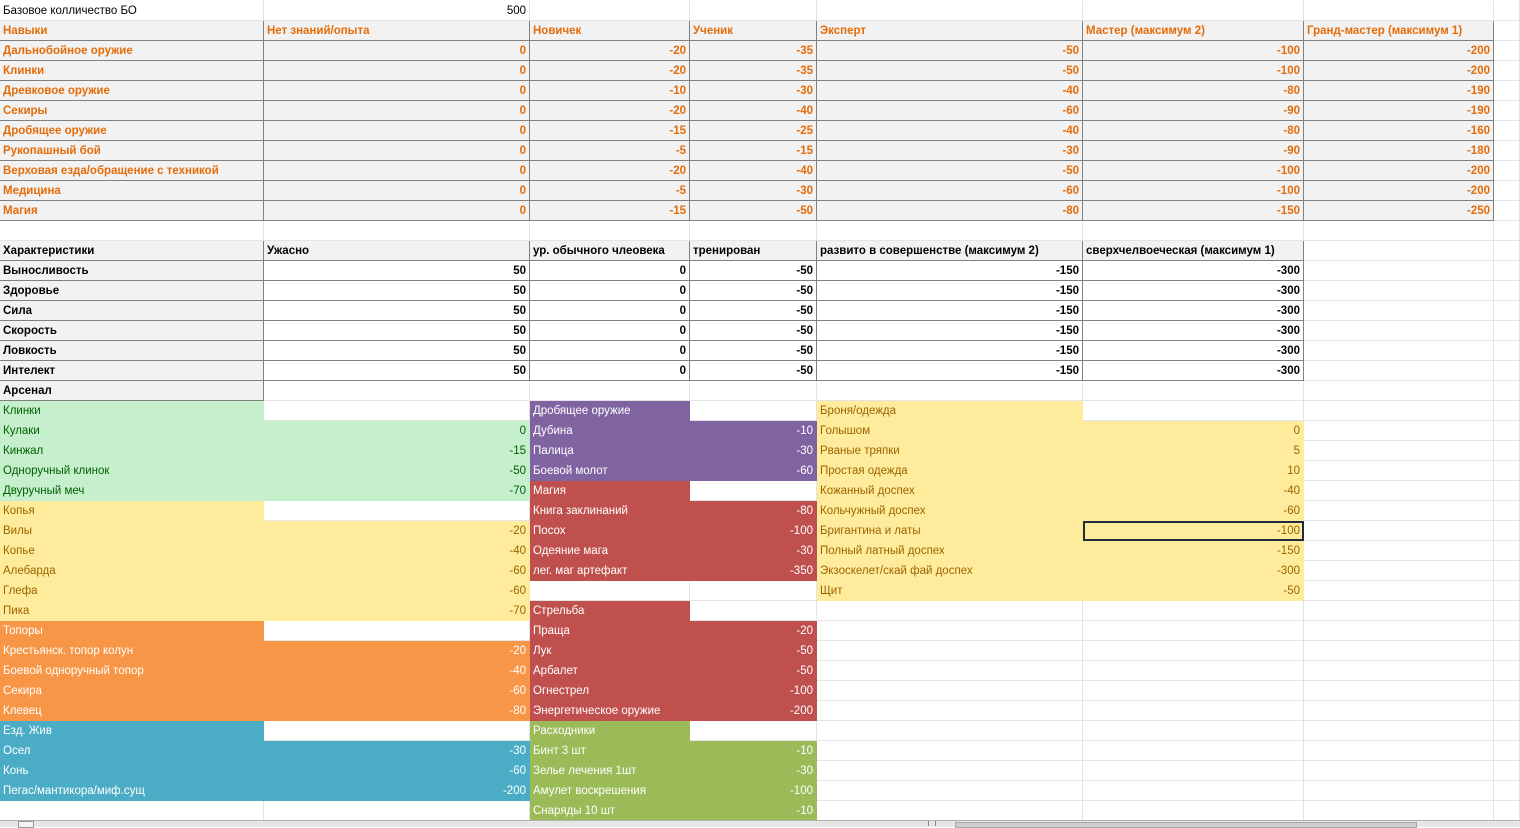 Image resolution: width=1520 pixels, height=828 pixels. I want to click on arsenal-item-cost: -100, so click(753, 691).